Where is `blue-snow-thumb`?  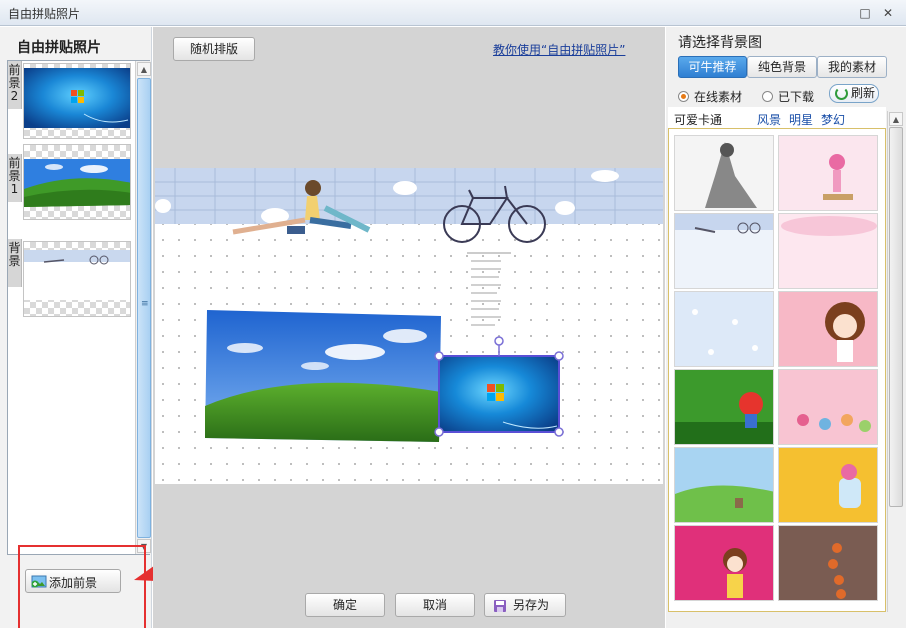 blue-snow-thumb is located at coordinates (725, 332).